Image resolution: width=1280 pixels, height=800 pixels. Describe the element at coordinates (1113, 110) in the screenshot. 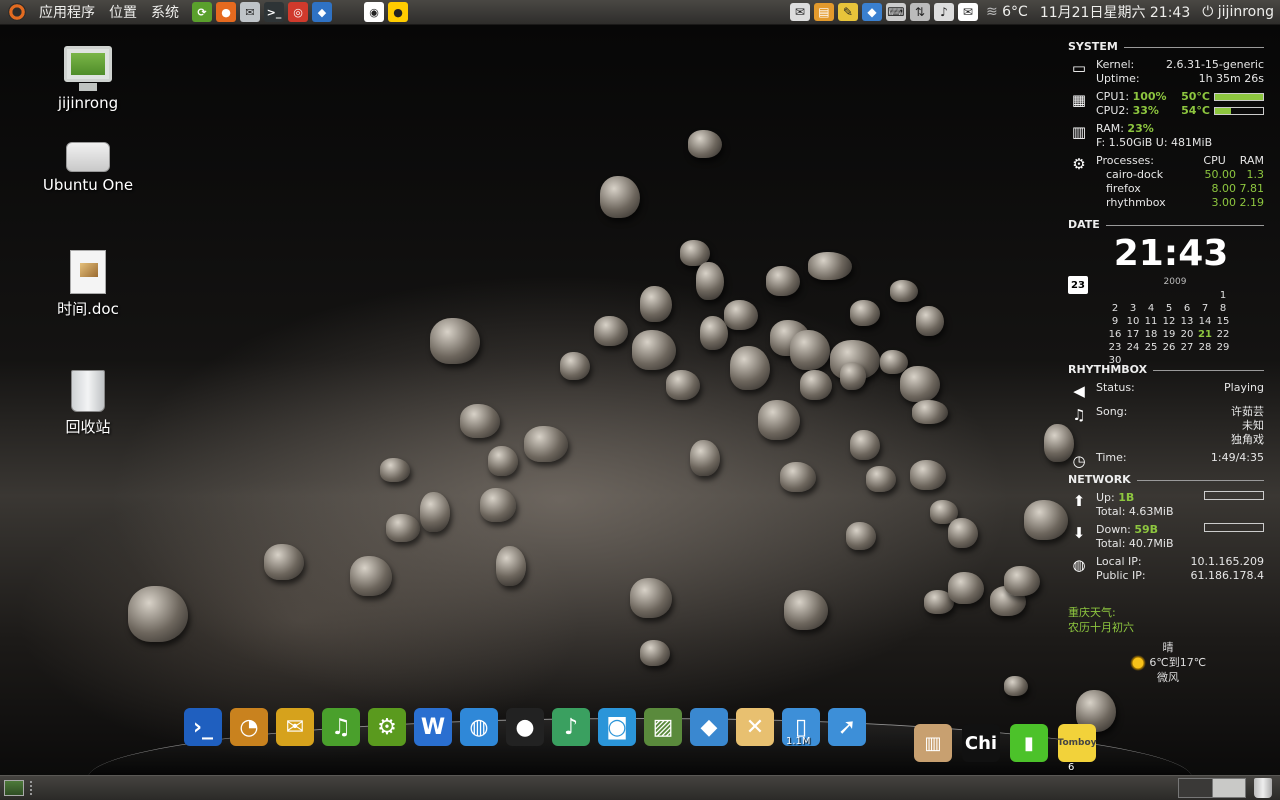

I see `cpu2-label: CPU2:` at that location.